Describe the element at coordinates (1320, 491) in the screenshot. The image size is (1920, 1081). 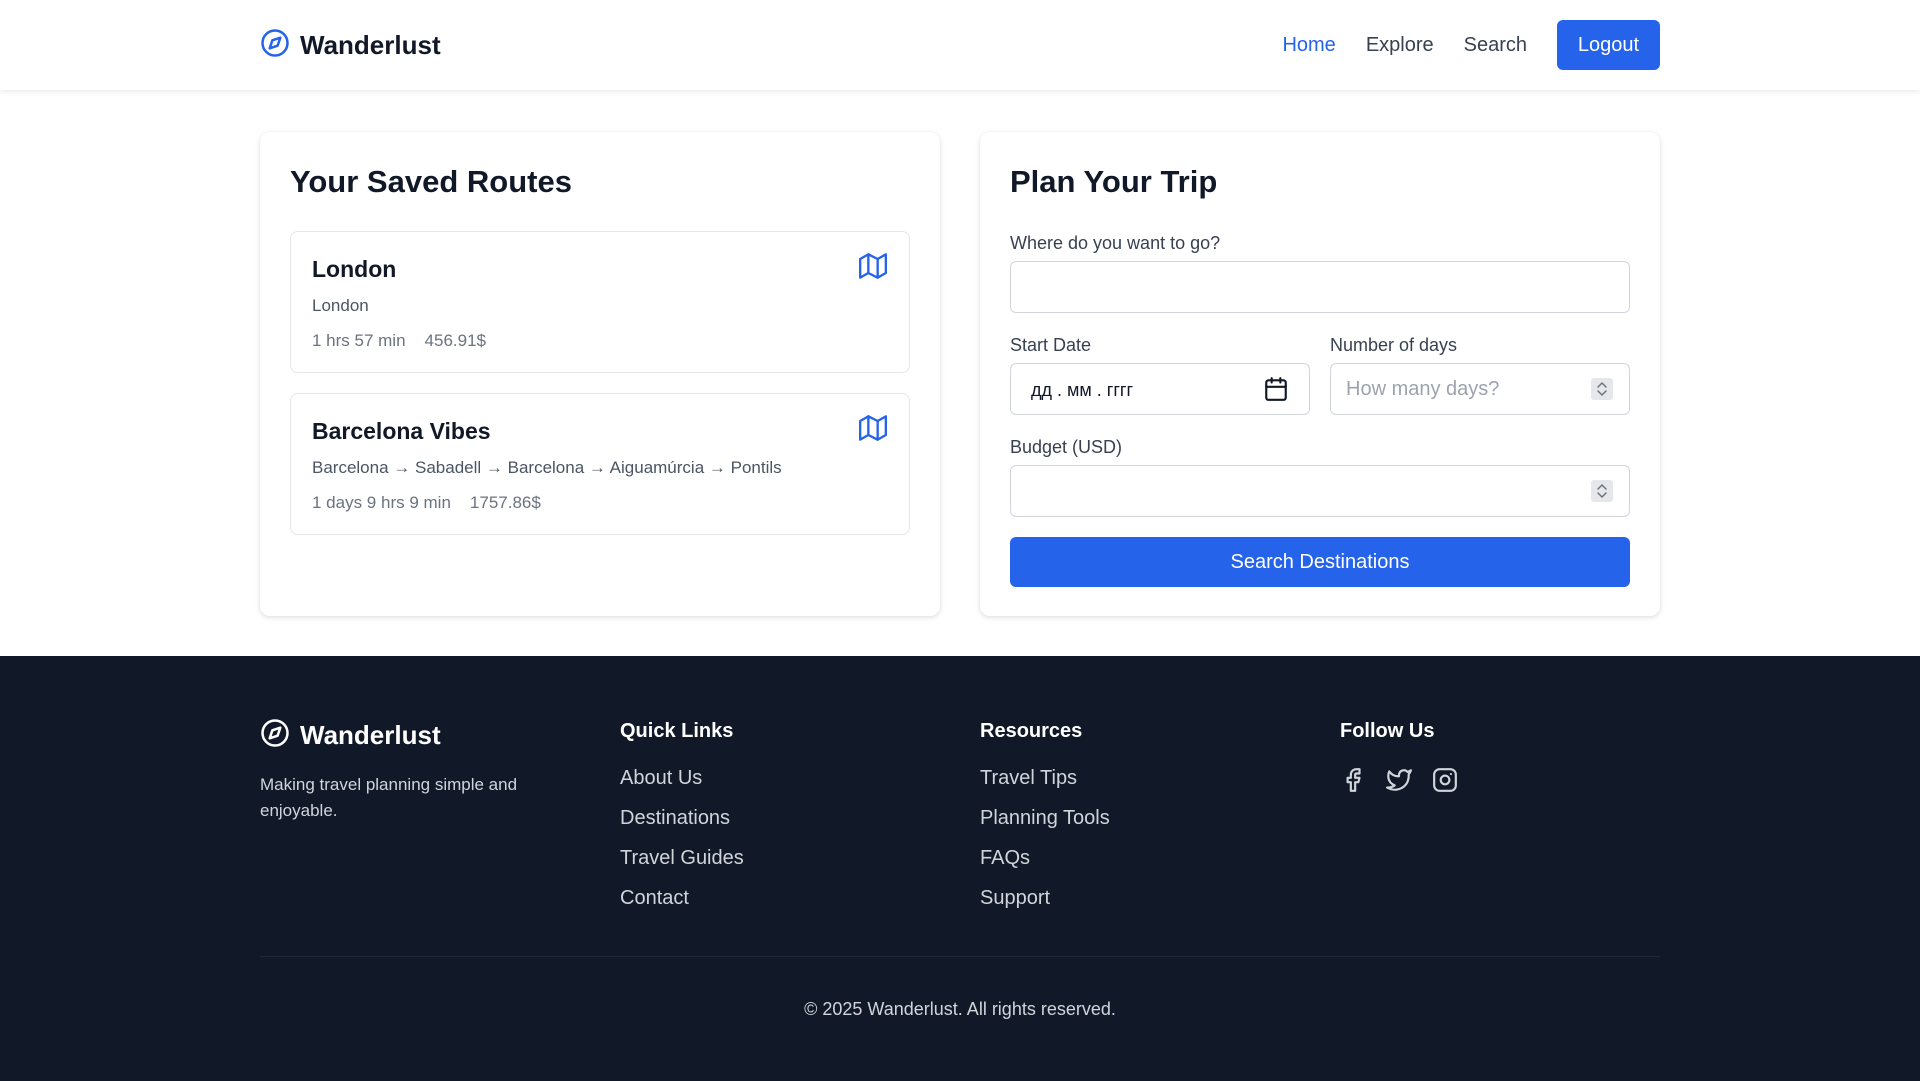
I see `budget-input` at that location.